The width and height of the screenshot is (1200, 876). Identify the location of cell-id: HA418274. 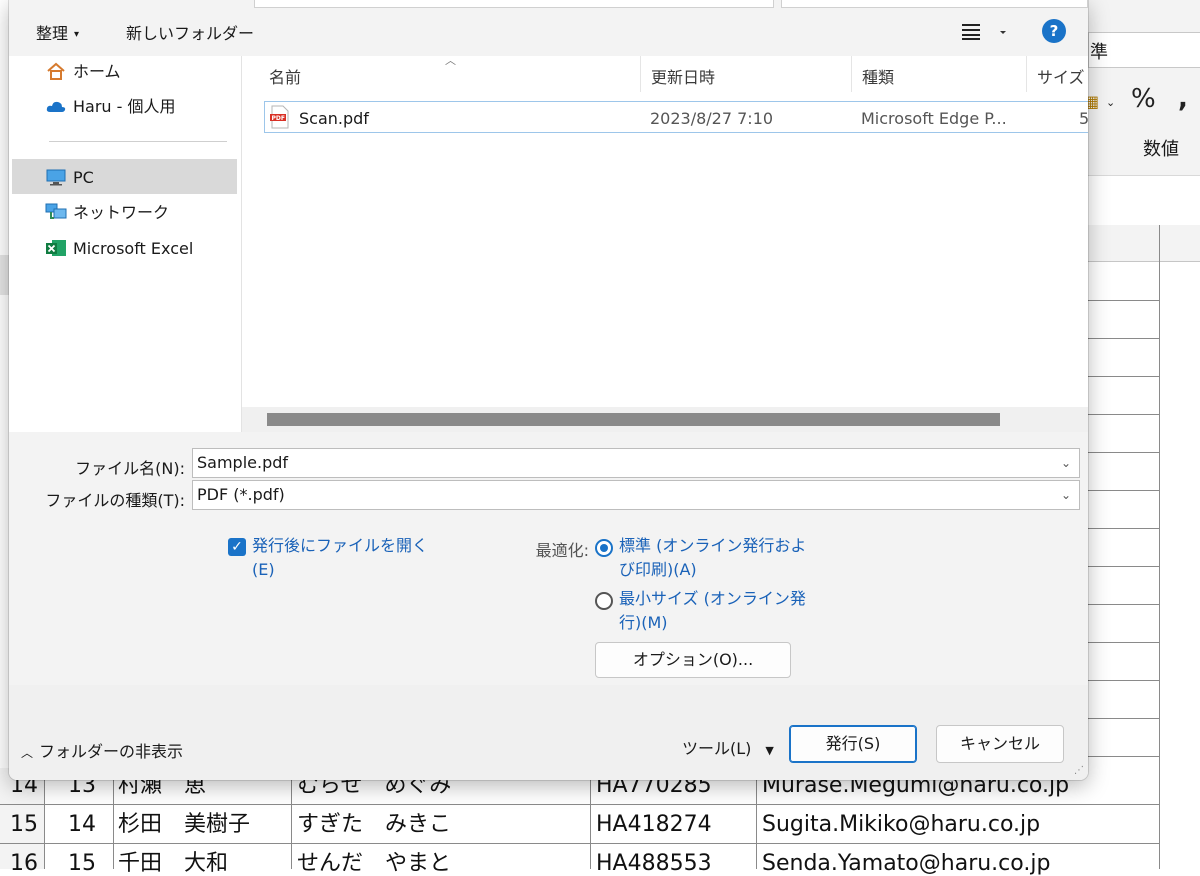
(654, 825).